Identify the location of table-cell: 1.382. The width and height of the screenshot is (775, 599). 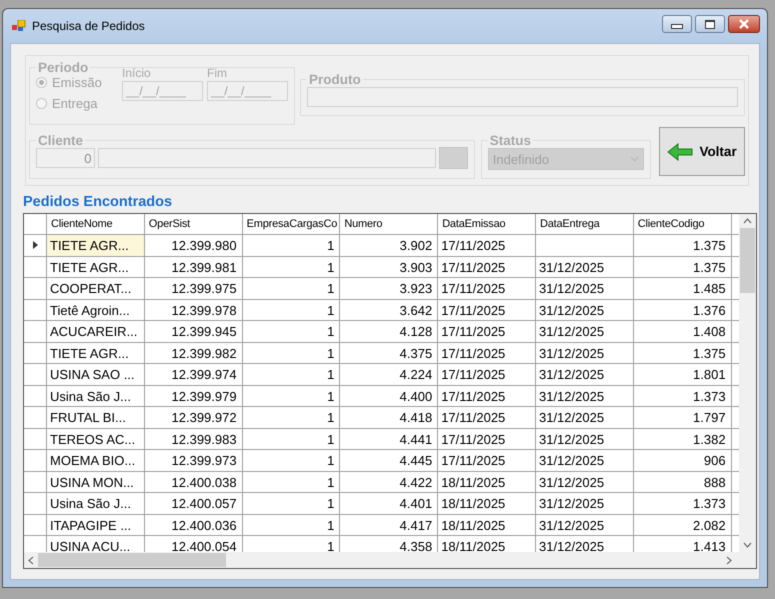
(683, 439).